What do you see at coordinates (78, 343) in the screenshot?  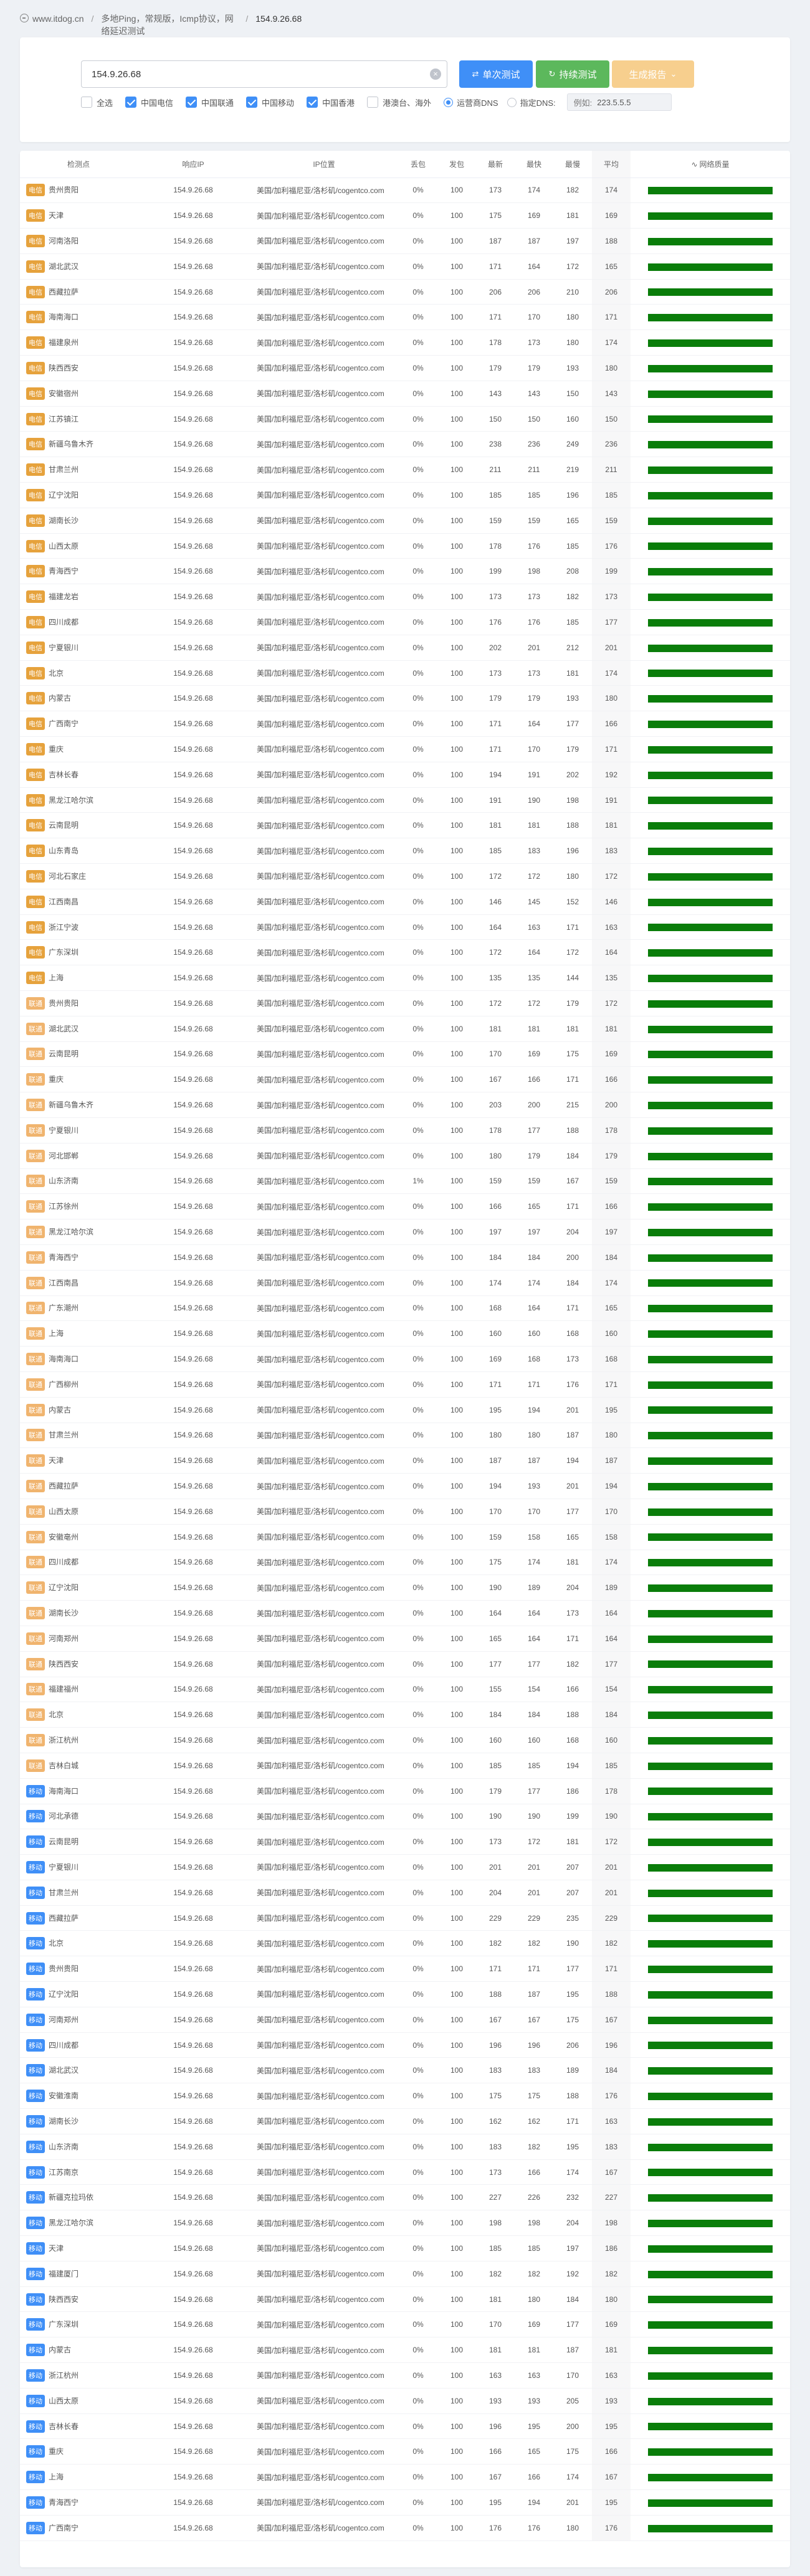 I see `cell-probe: 电信 福建泉州` at bounding box center [78, 343].